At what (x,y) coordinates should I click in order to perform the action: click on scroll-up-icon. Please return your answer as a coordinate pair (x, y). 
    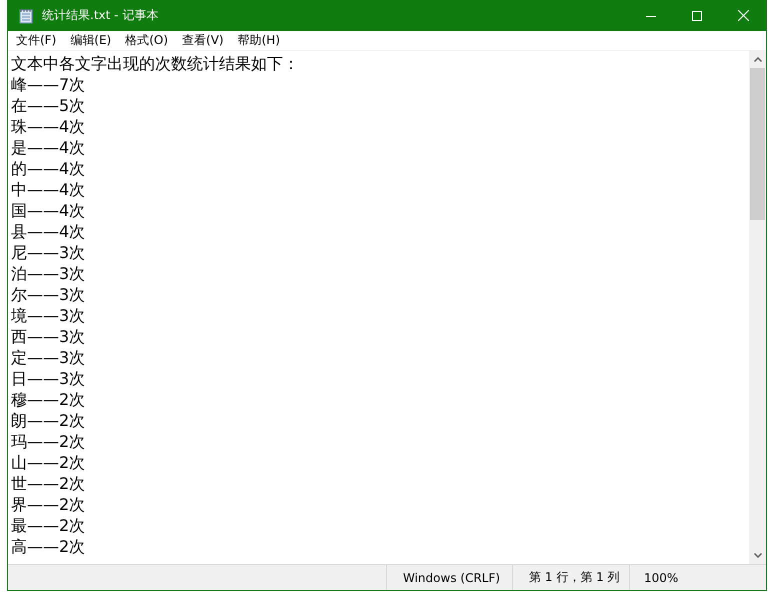
    Looking at the image, I should click on (758, 59).